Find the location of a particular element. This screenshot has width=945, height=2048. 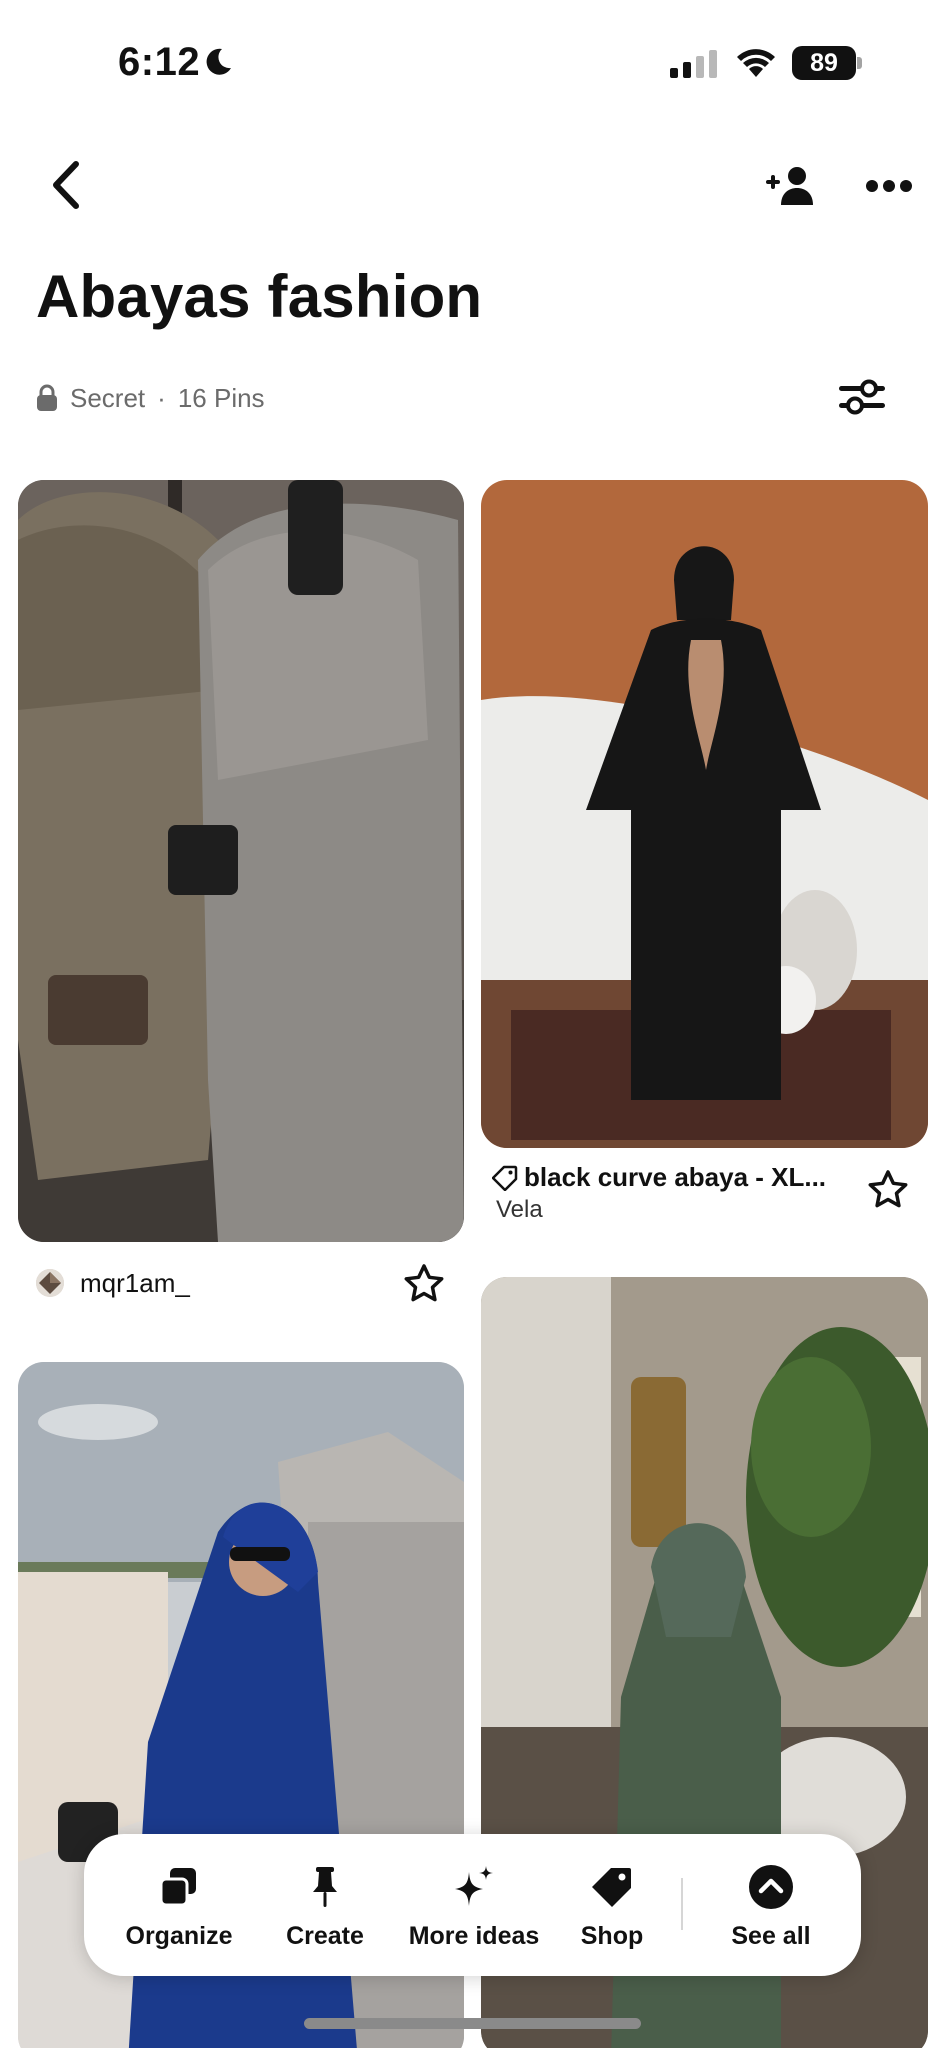

board-action-bar: Organize Create More ideas Shop See all is located at coordinates (472, 1905).